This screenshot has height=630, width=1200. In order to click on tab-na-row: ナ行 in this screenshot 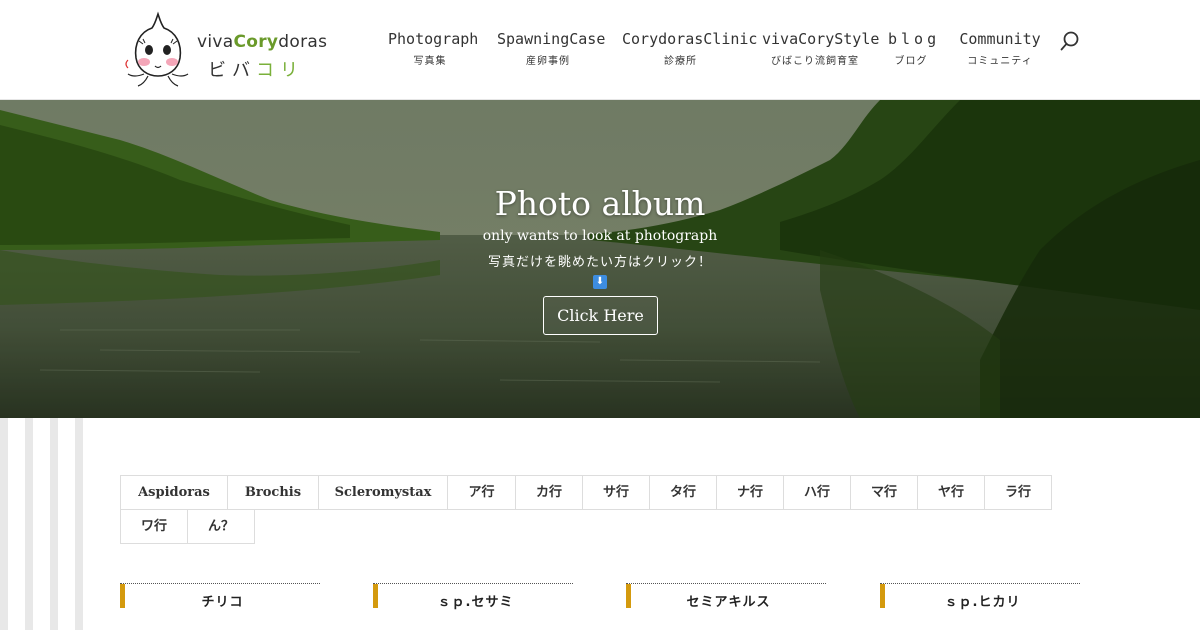, I will do `click(750, 492)`.